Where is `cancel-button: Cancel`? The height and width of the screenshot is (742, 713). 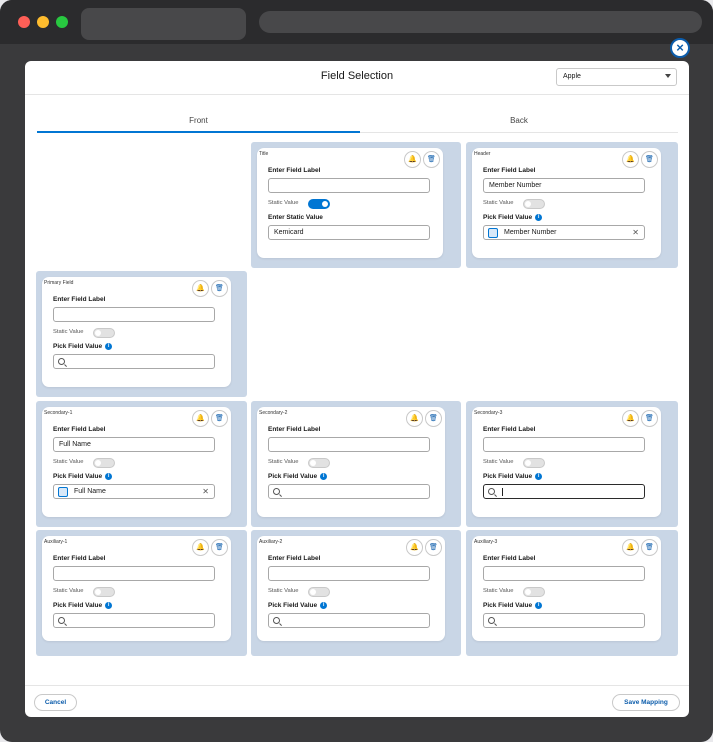 cancel-button: Cancel is located at coordinates (55, 702).